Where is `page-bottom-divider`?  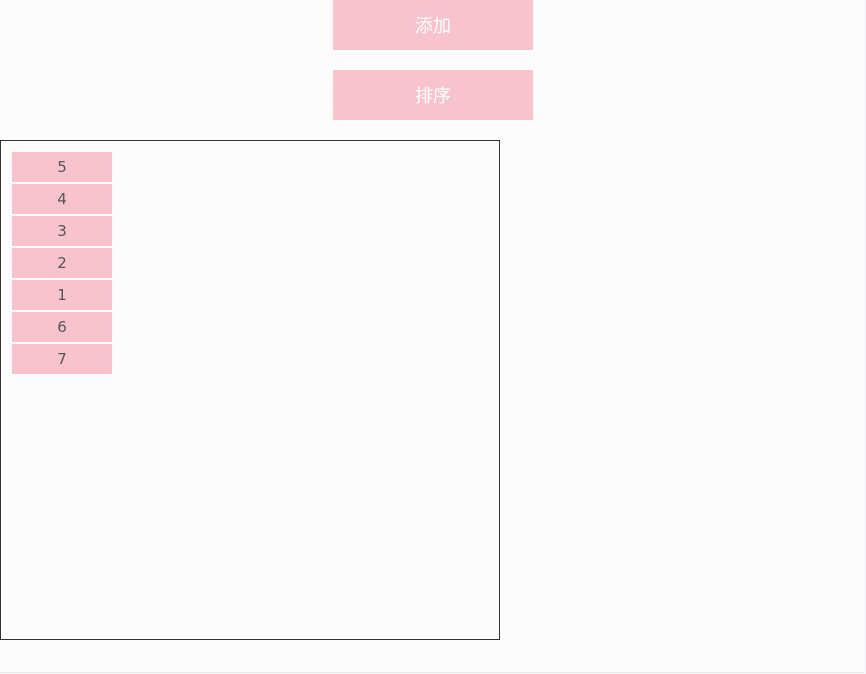 page-bottom-divider is located at coordinates (433, 672).